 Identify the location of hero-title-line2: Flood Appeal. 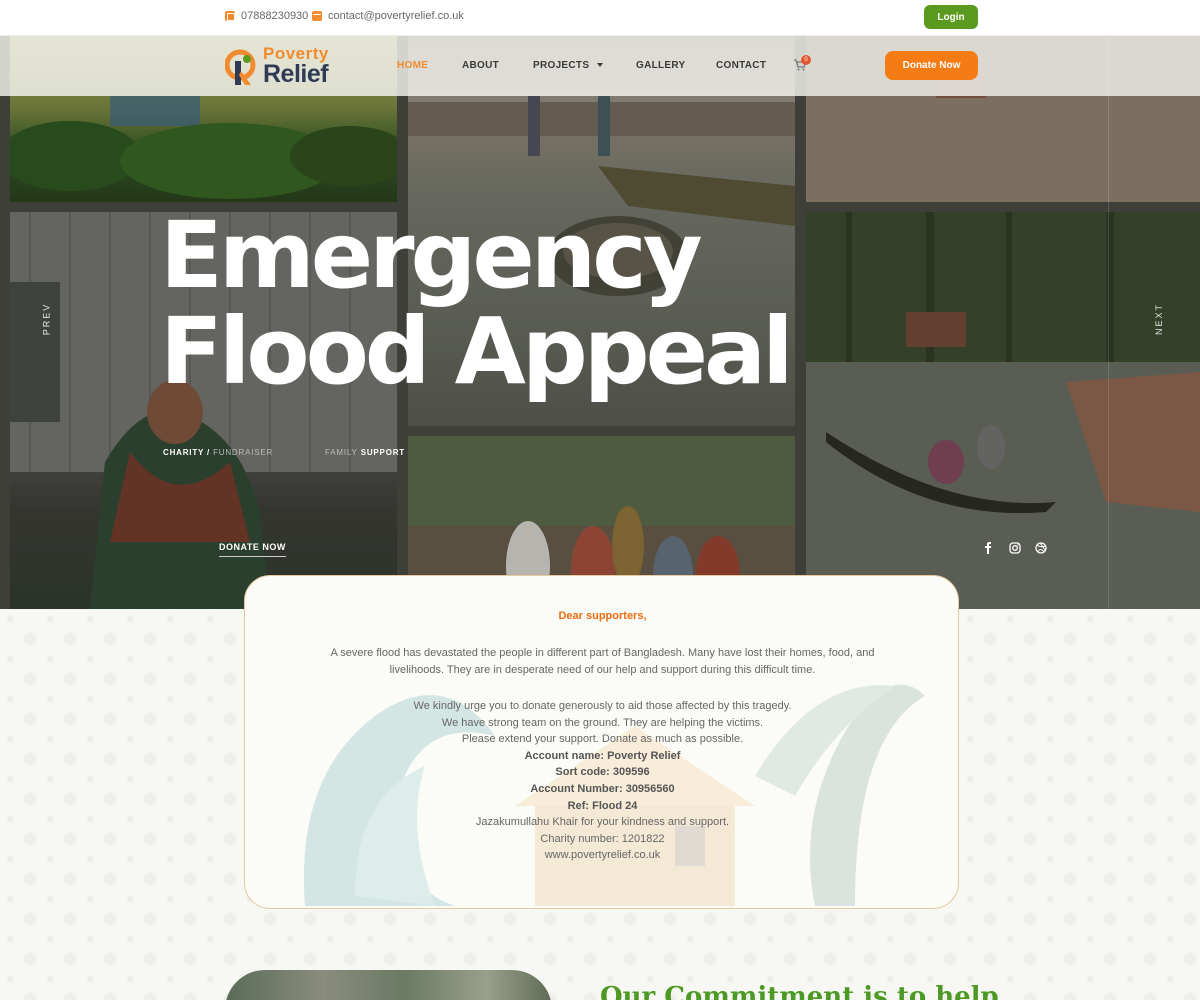
(477, 351).